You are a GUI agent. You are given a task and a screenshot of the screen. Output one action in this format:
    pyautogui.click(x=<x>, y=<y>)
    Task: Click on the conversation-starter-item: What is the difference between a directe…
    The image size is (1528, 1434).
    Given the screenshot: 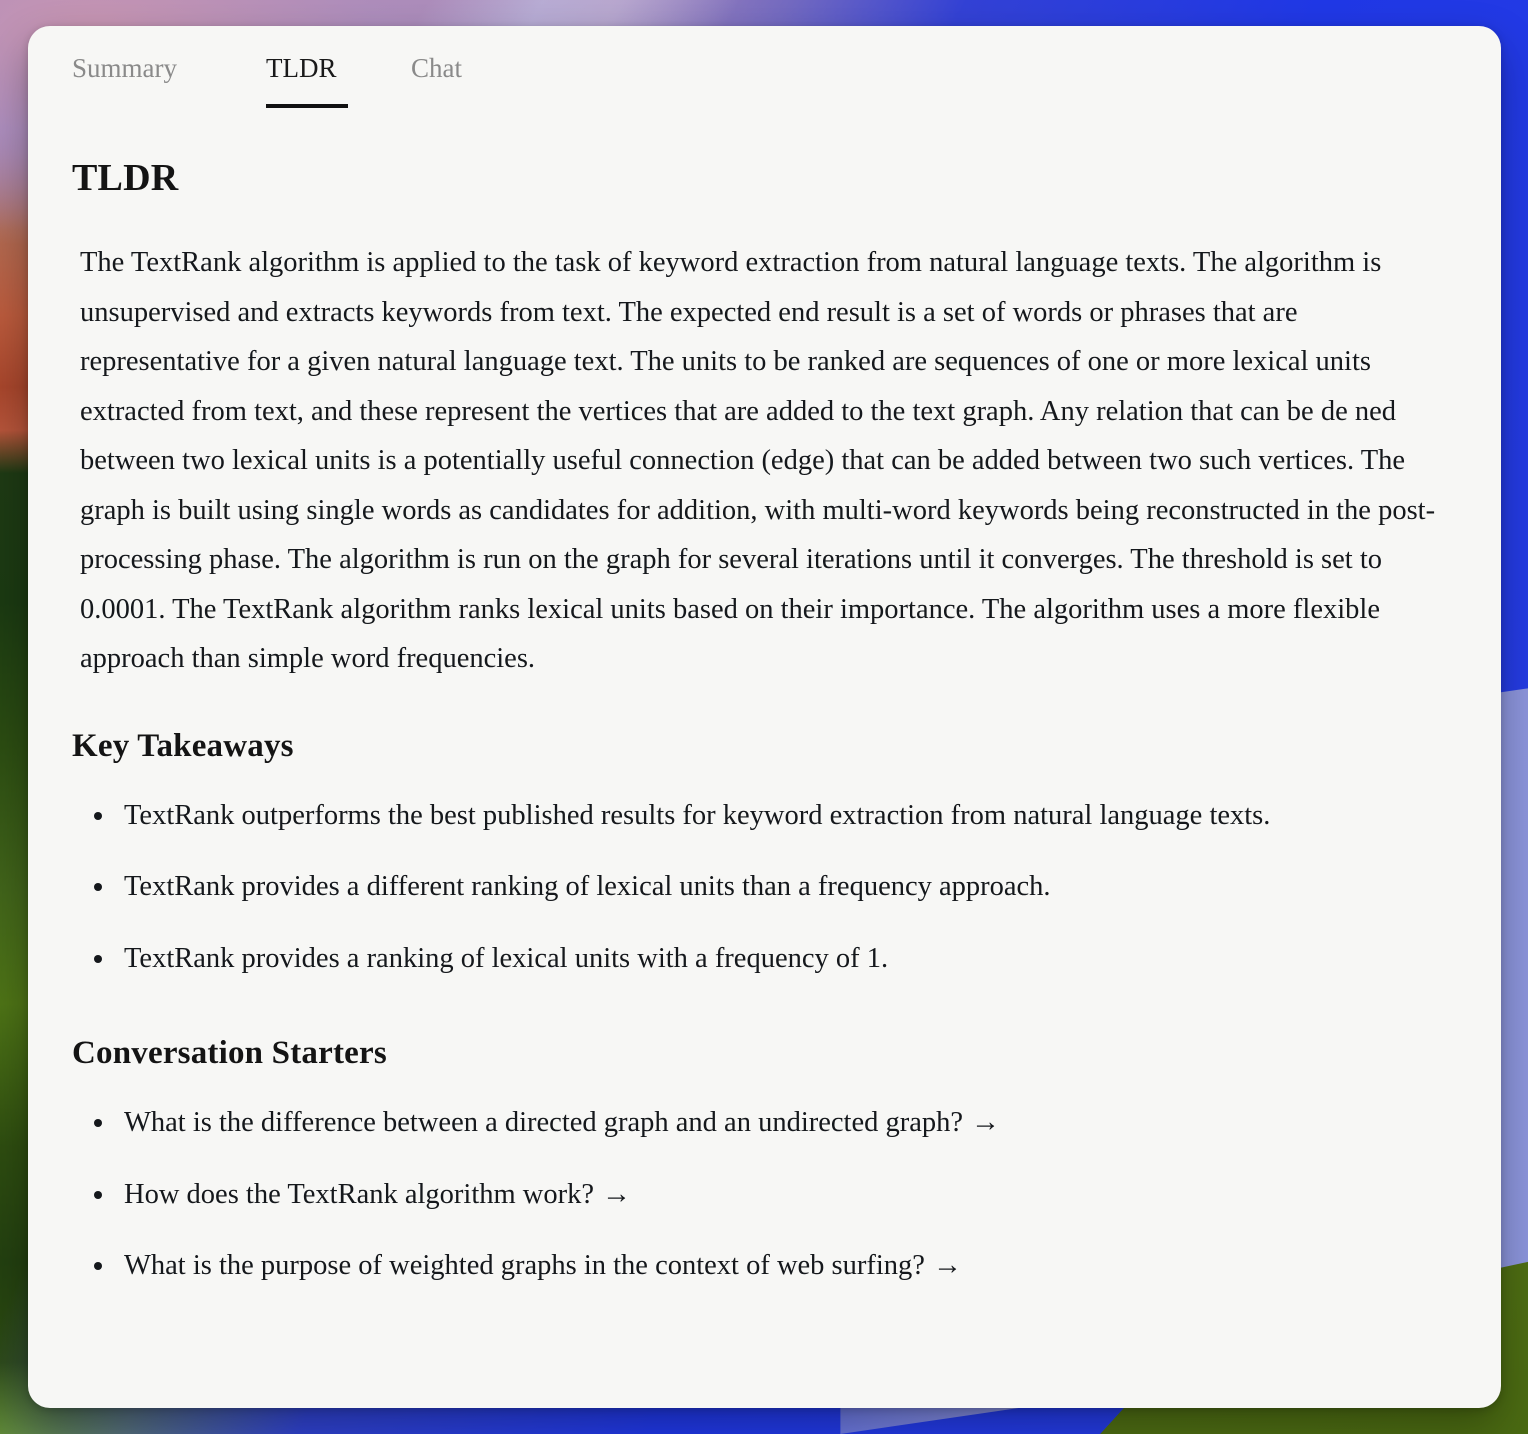 What is the action you would take?
    pyautogui.click(x=752, y=1123)
    